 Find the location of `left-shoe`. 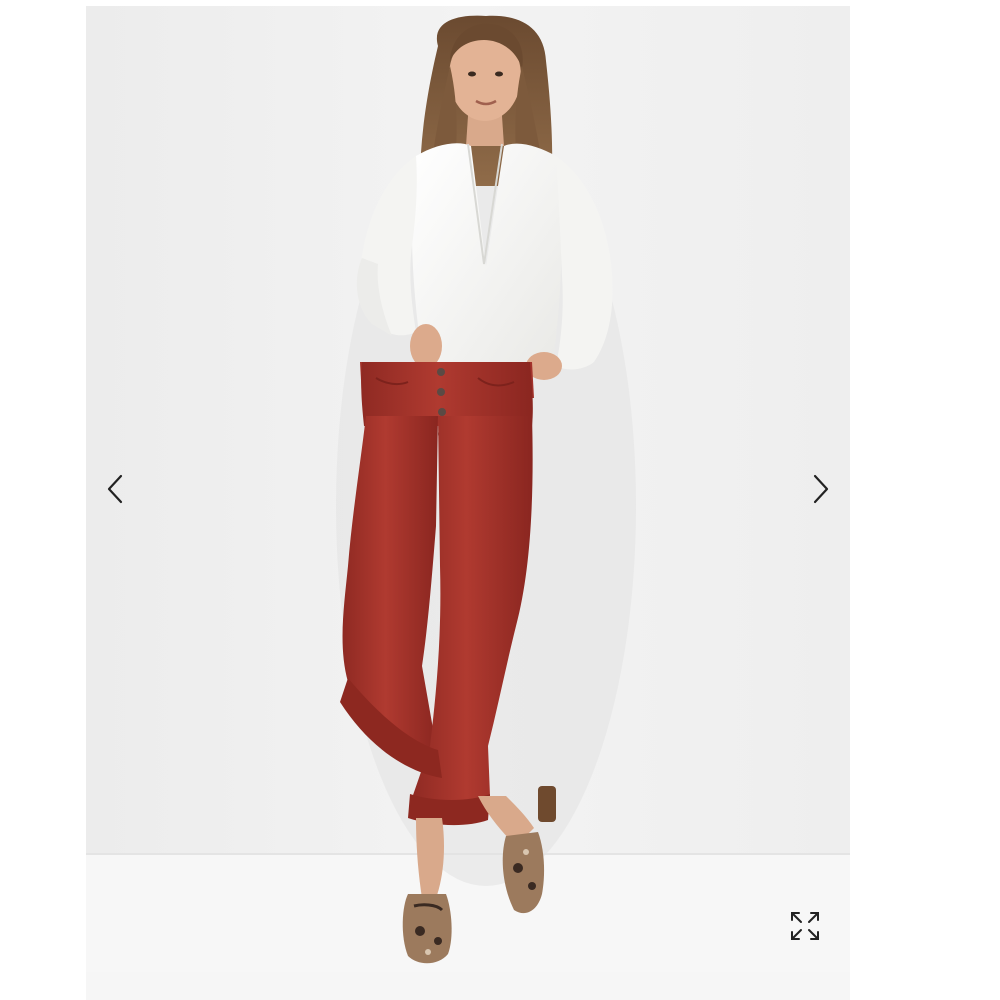

left-shoe is located at coordinates (427, 929).